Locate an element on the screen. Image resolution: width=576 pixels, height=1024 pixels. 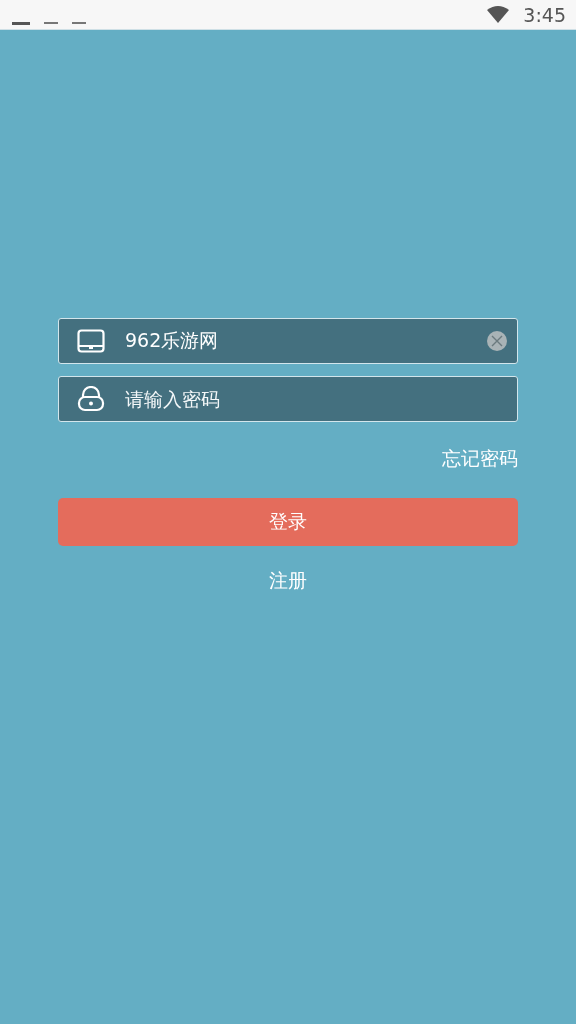
username-field: 962乐游网 is located at coordinates (288, 341).